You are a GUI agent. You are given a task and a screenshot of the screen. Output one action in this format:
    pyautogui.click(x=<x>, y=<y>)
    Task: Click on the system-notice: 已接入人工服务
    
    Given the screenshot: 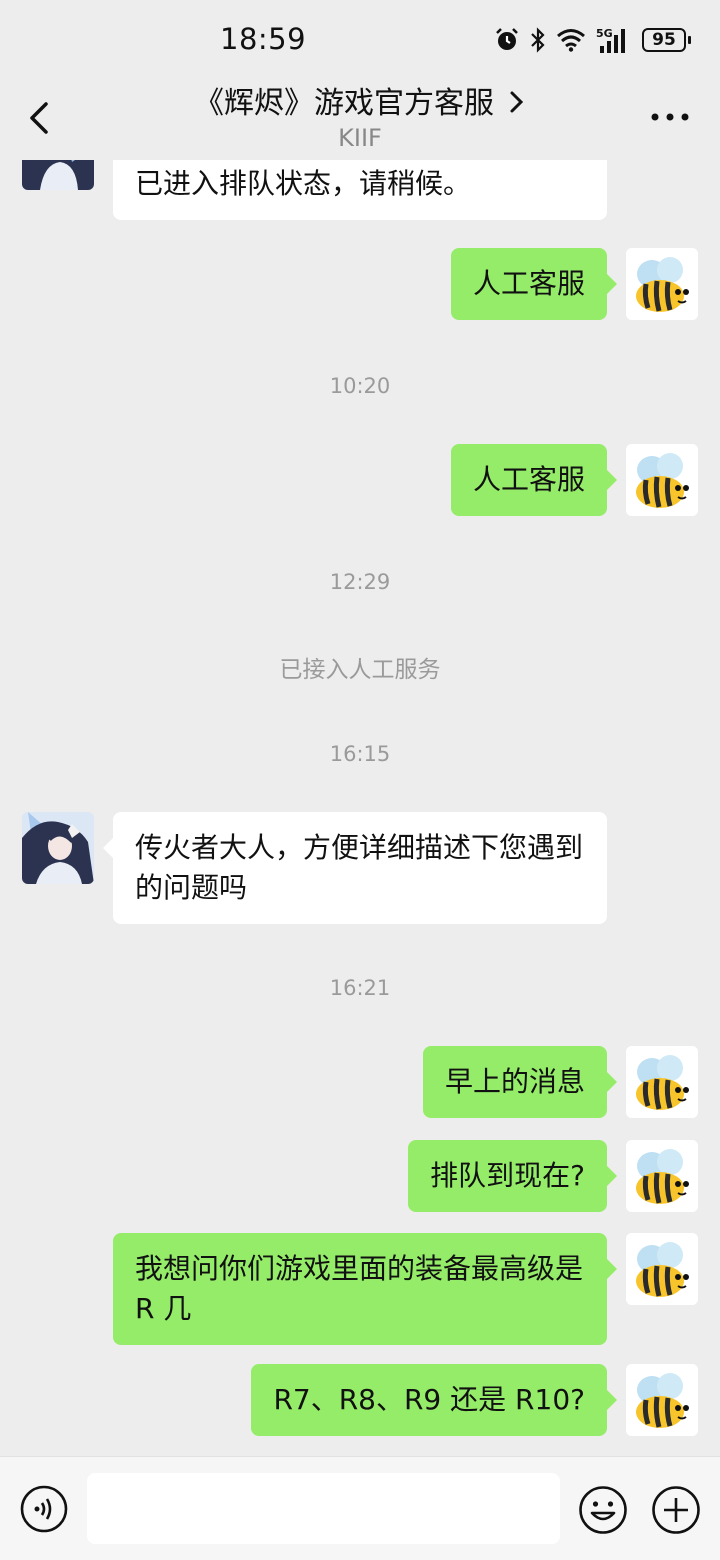 What is the action you would take?
    pyautogui.click(x=360, y=670)
    